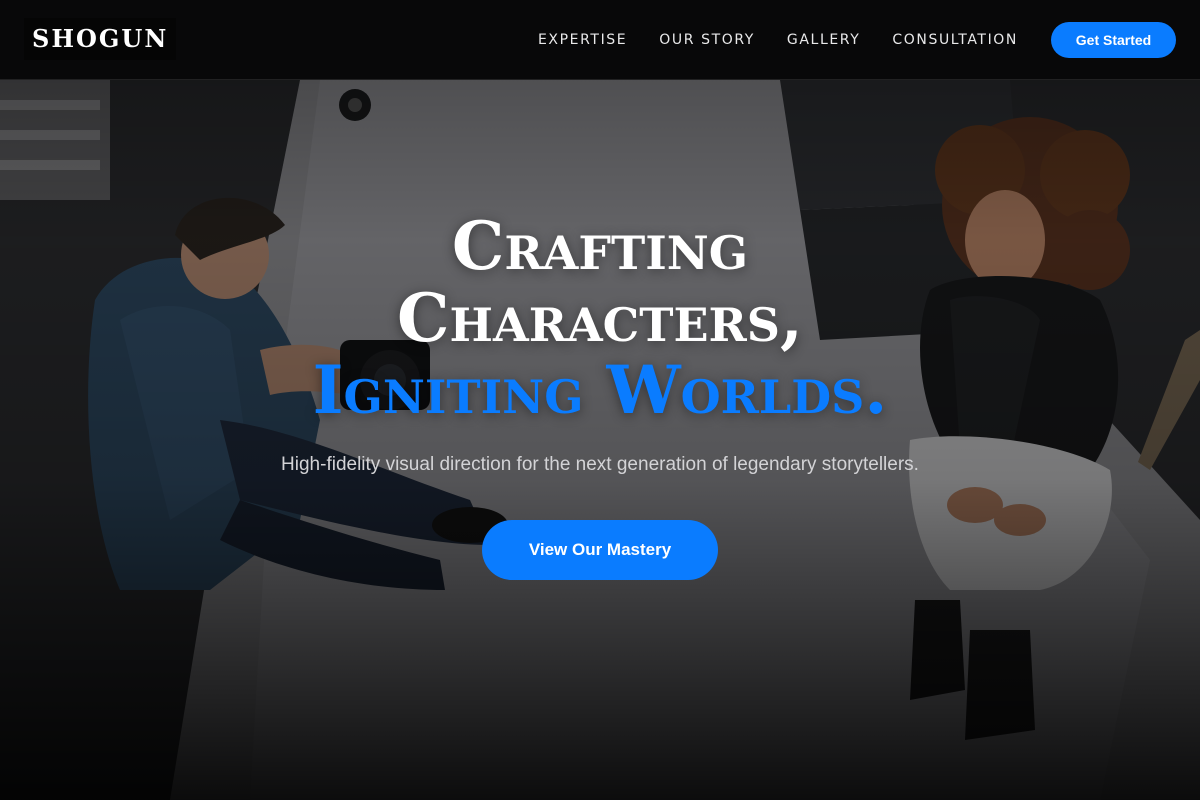 The width and height of the screenshot is (1200, 800). What do you see at coordinates (707, 40) in the screenshot?
I see `nav-link-our-story: OUR STORY` at bounding box center [707, 40].